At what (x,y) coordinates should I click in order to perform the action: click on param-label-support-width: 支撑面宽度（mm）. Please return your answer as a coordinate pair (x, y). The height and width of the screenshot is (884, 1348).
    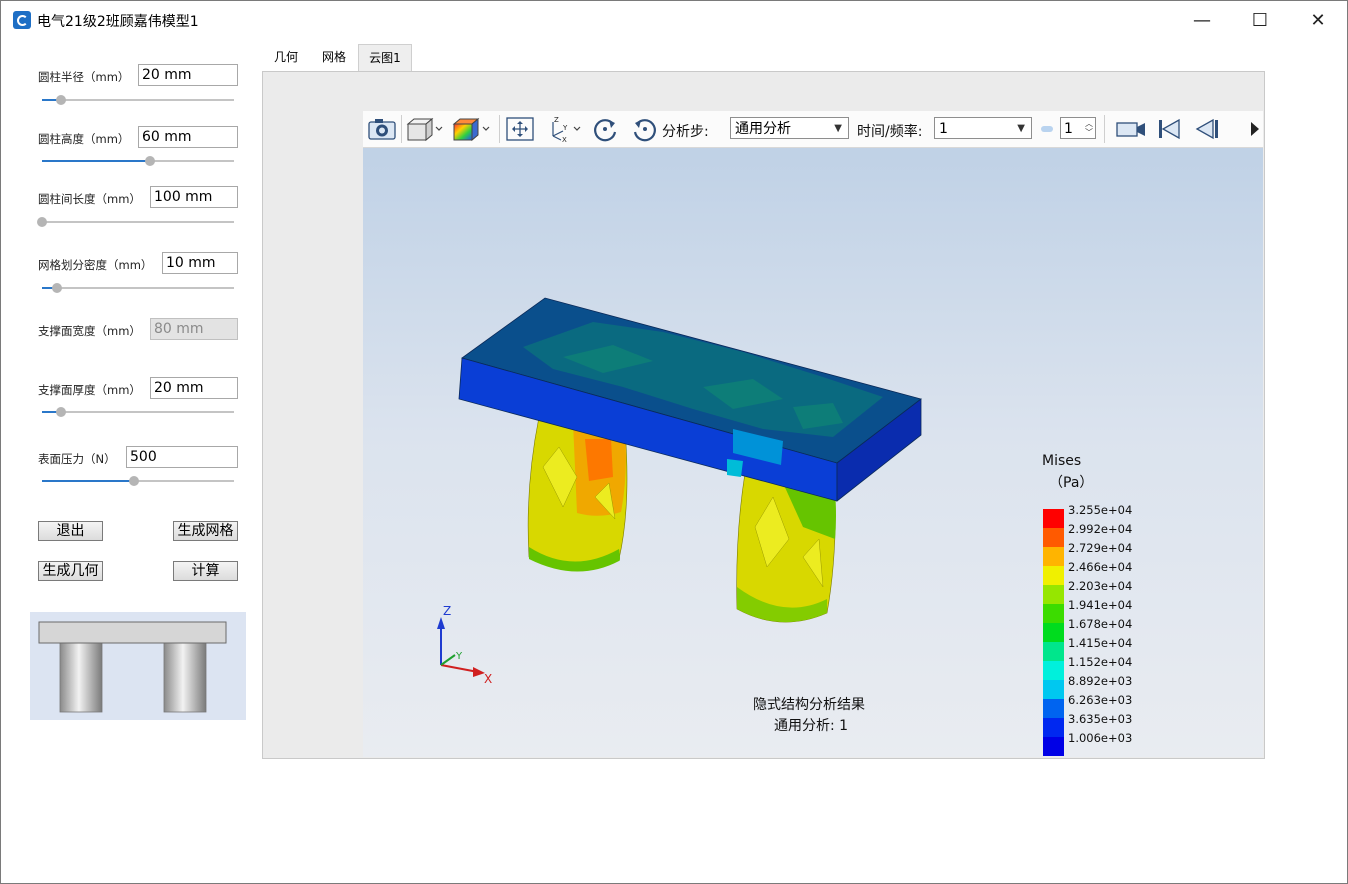
    Looking at the image, I should click on (89, 331).